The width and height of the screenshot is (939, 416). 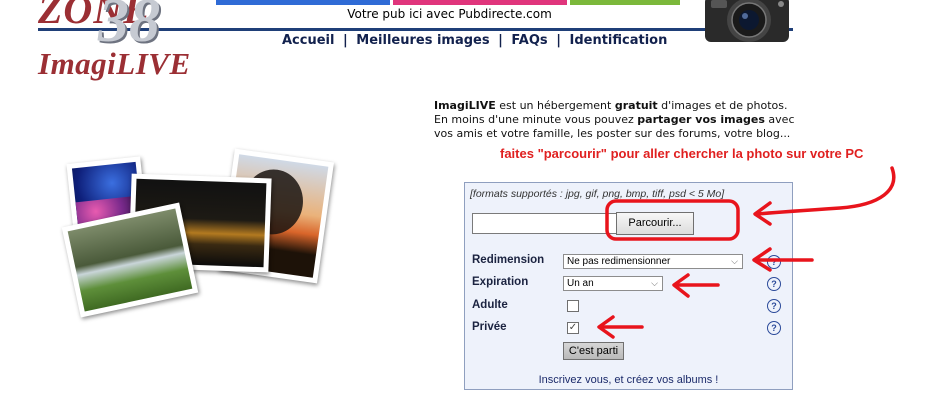 I want to click on annotation-marks, so click(x=746, y=252).